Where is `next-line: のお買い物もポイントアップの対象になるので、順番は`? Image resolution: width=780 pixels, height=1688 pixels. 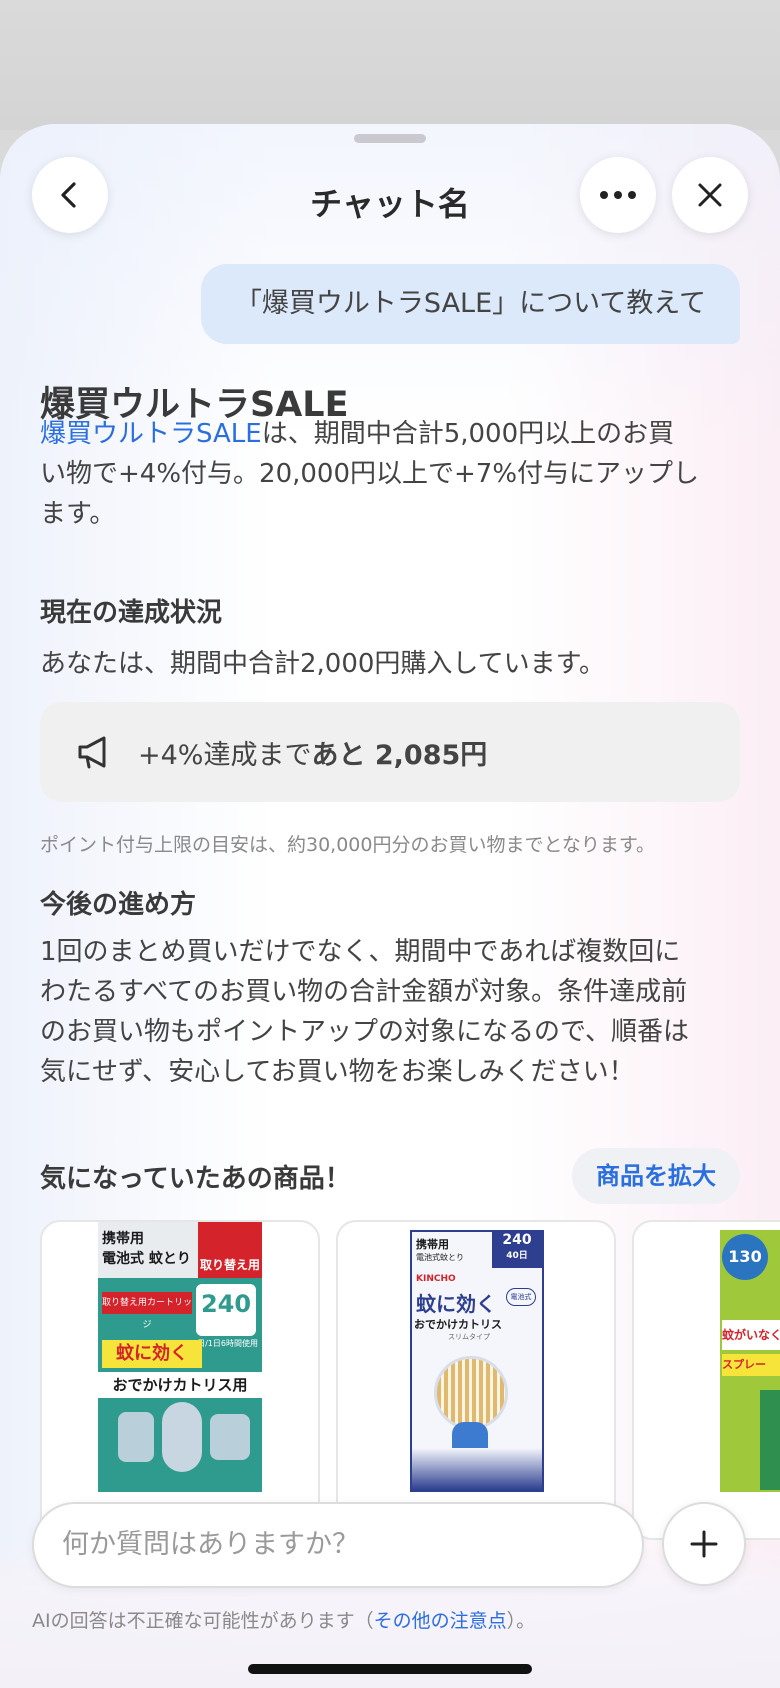
next-line: のお買い物もポイントアップの対象になるので、順番は is located at coordinates (364, 1032).